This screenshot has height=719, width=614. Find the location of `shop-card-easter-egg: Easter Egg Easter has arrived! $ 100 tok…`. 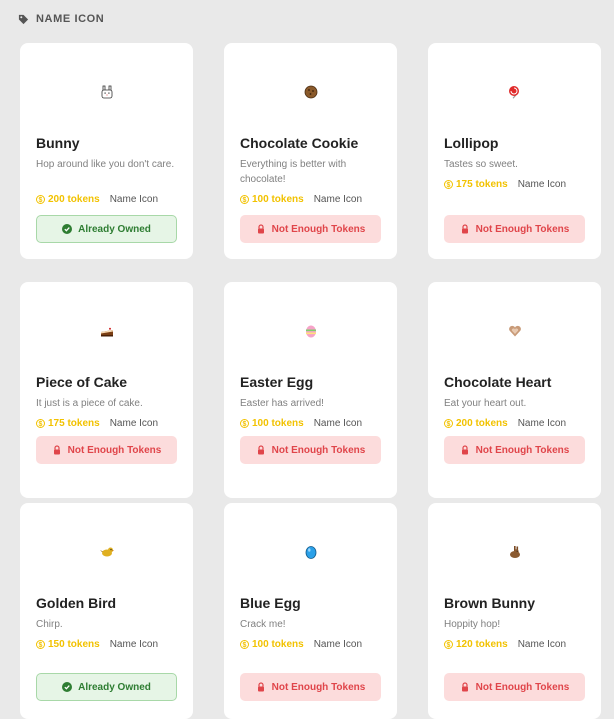

shop-card-easter-egg: Easter Egg Easter has arrived! $ 100 tok… is located at coordinates (310, 390).